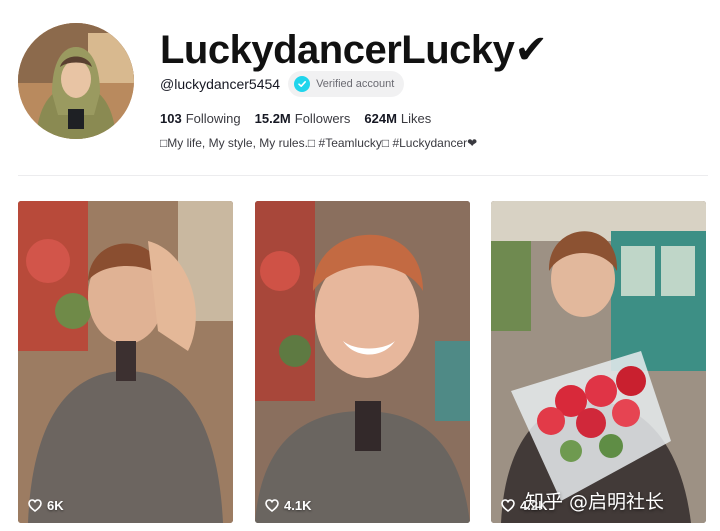  What do you see at coordinates (595, 502) in the screenshot?
I see `watermark: 知乎 @启明社长` at bounding box center [595, 502].